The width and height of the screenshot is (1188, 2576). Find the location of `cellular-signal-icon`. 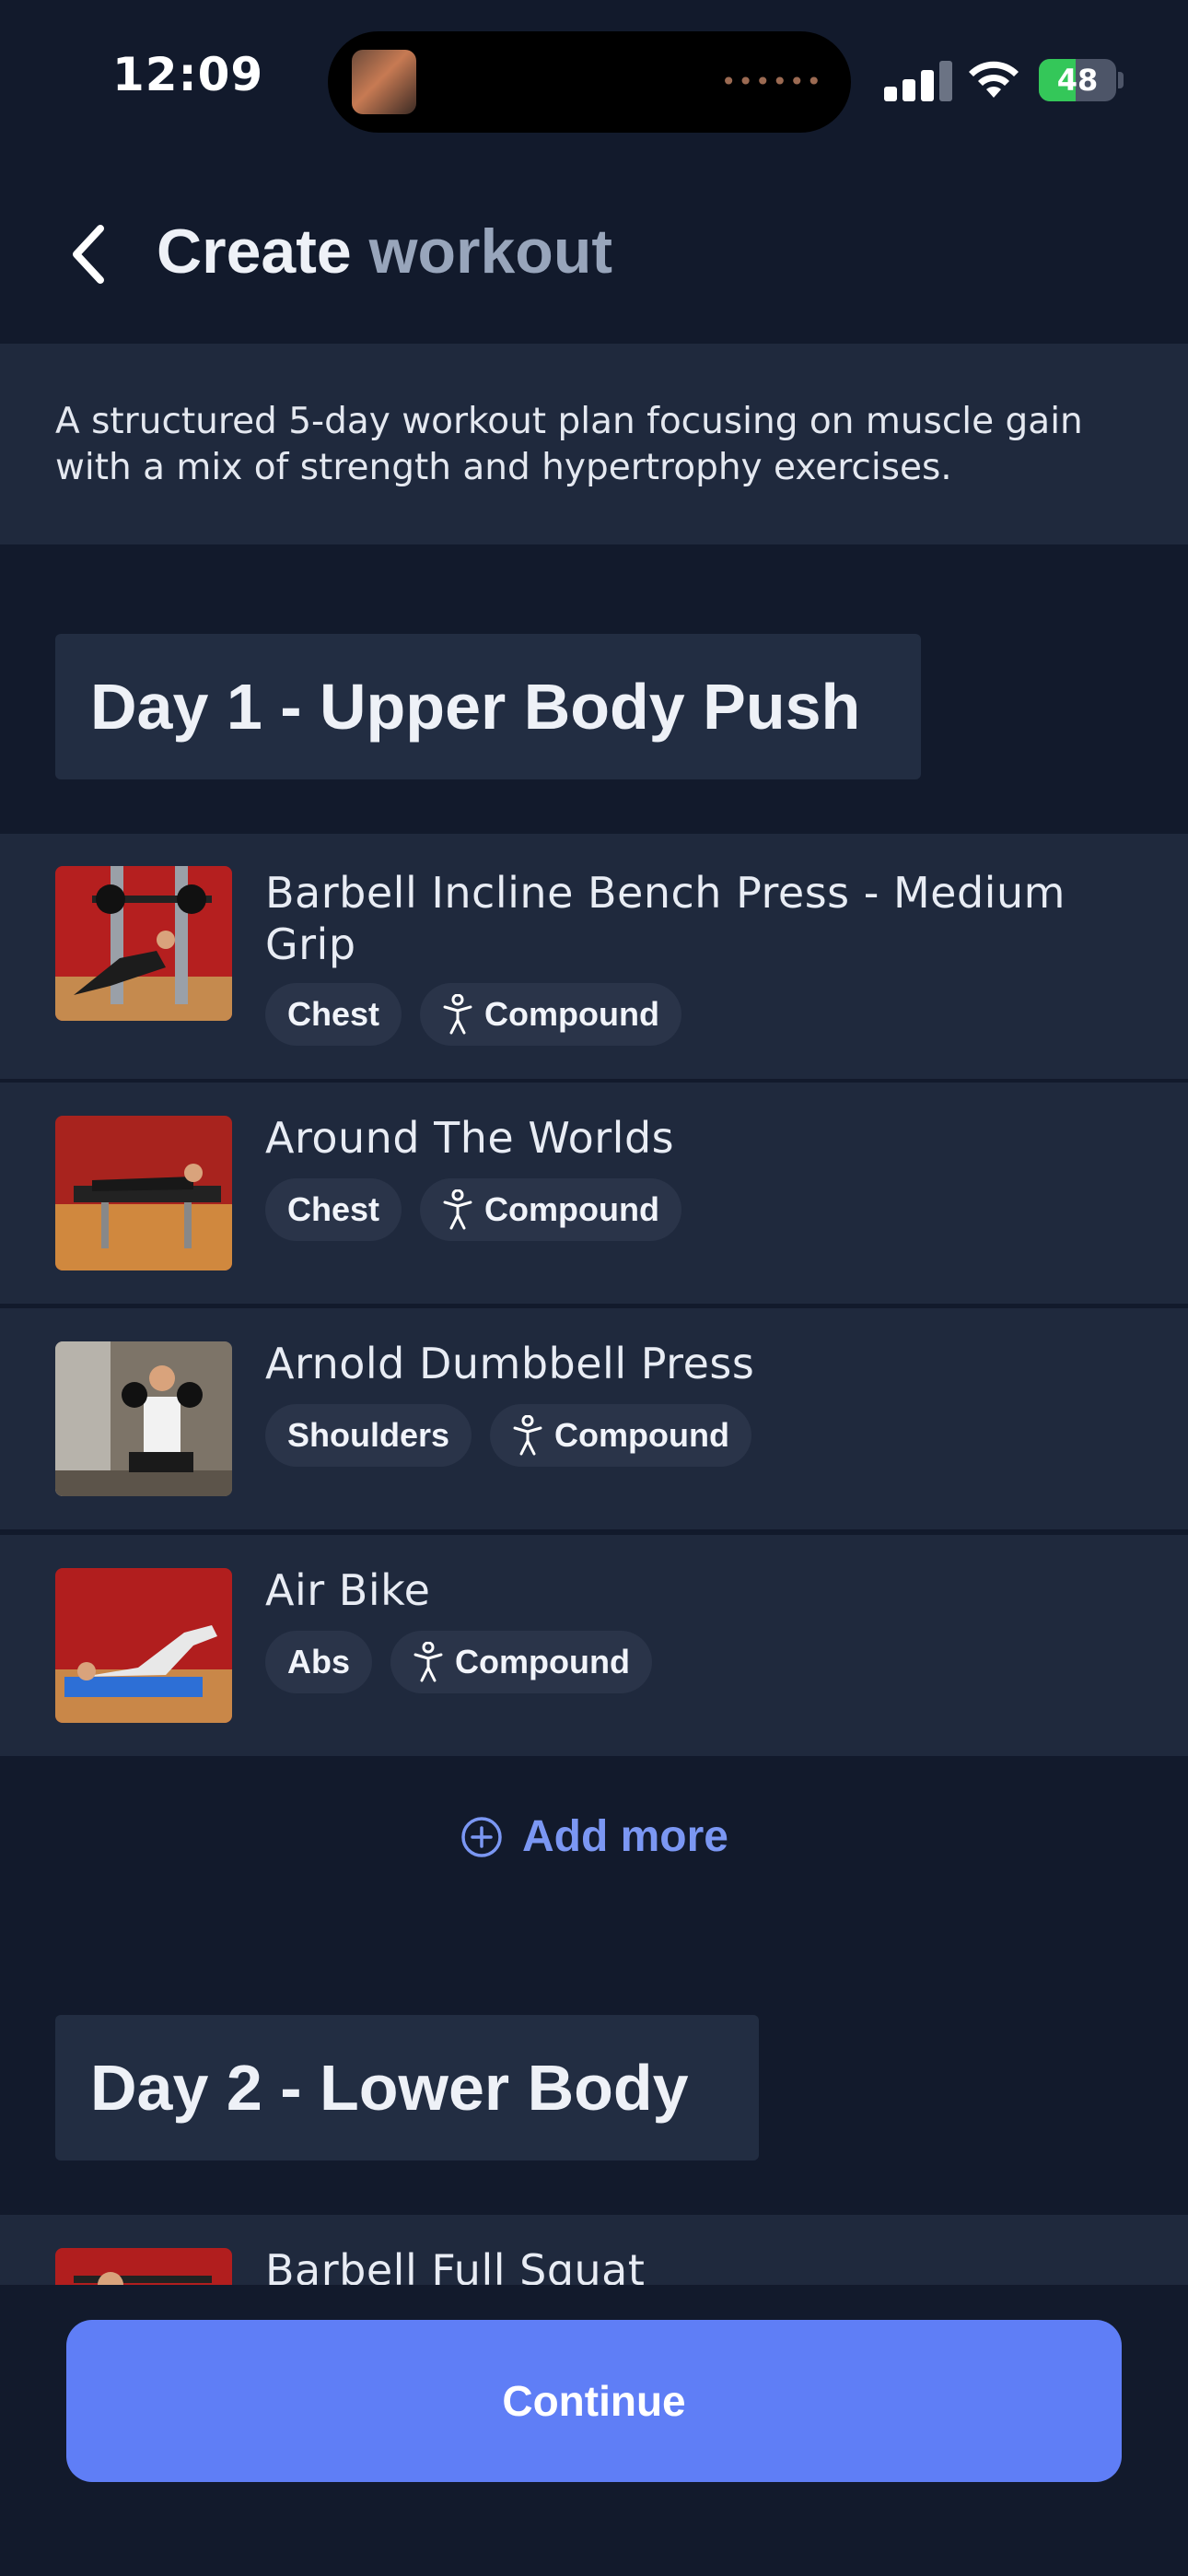

cellular-signal-icon is located at coordinates (918, 81).